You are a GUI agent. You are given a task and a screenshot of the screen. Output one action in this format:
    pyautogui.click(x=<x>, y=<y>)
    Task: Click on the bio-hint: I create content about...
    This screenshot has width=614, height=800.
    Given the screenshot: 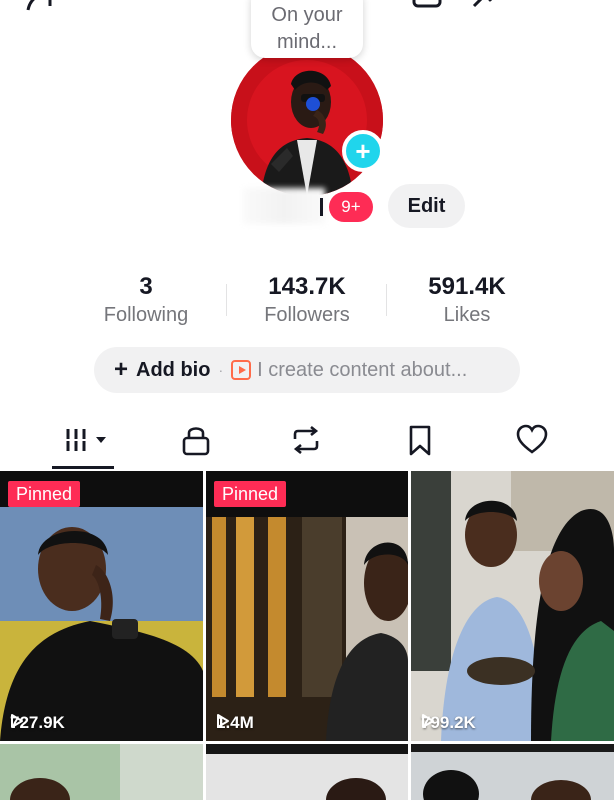 What is the action you would take?
    pyautogui.click(x=362, y=369)
    